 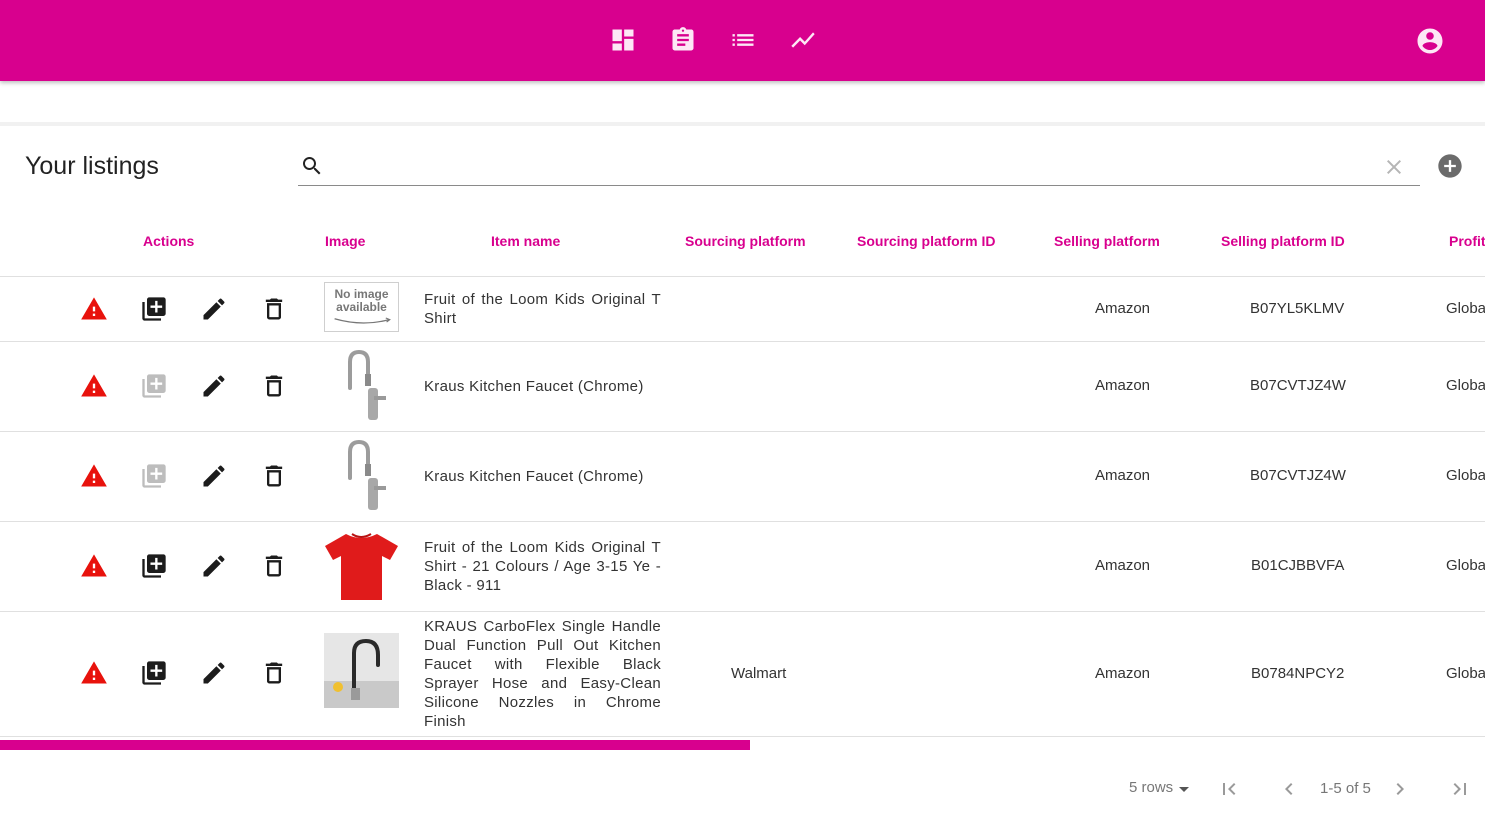 I want to click on column-header-selling-platform: Selling platform, so click(x=1107, y=241).